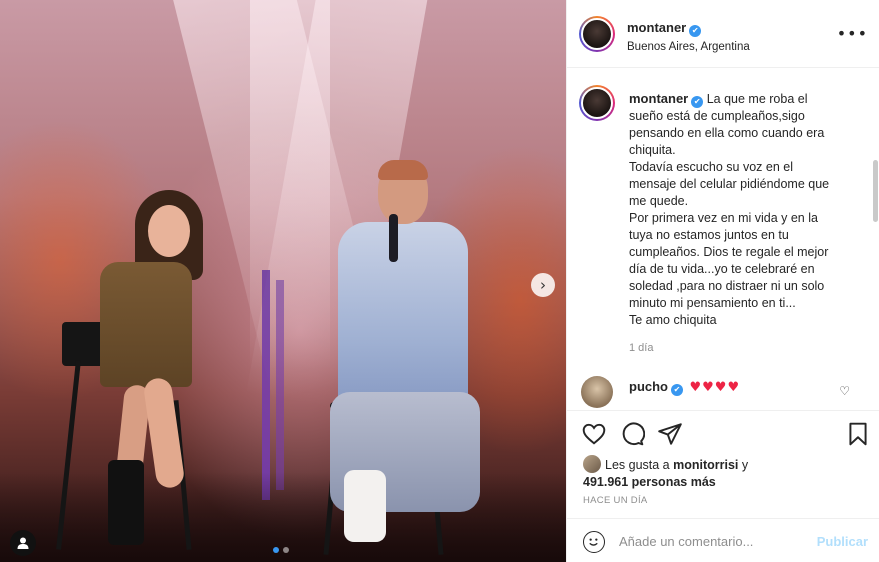 Image resolution: width=879 pixels, height=562 pixels. I want to click on likes-prefix: Les gusta a, so click(637, 465).